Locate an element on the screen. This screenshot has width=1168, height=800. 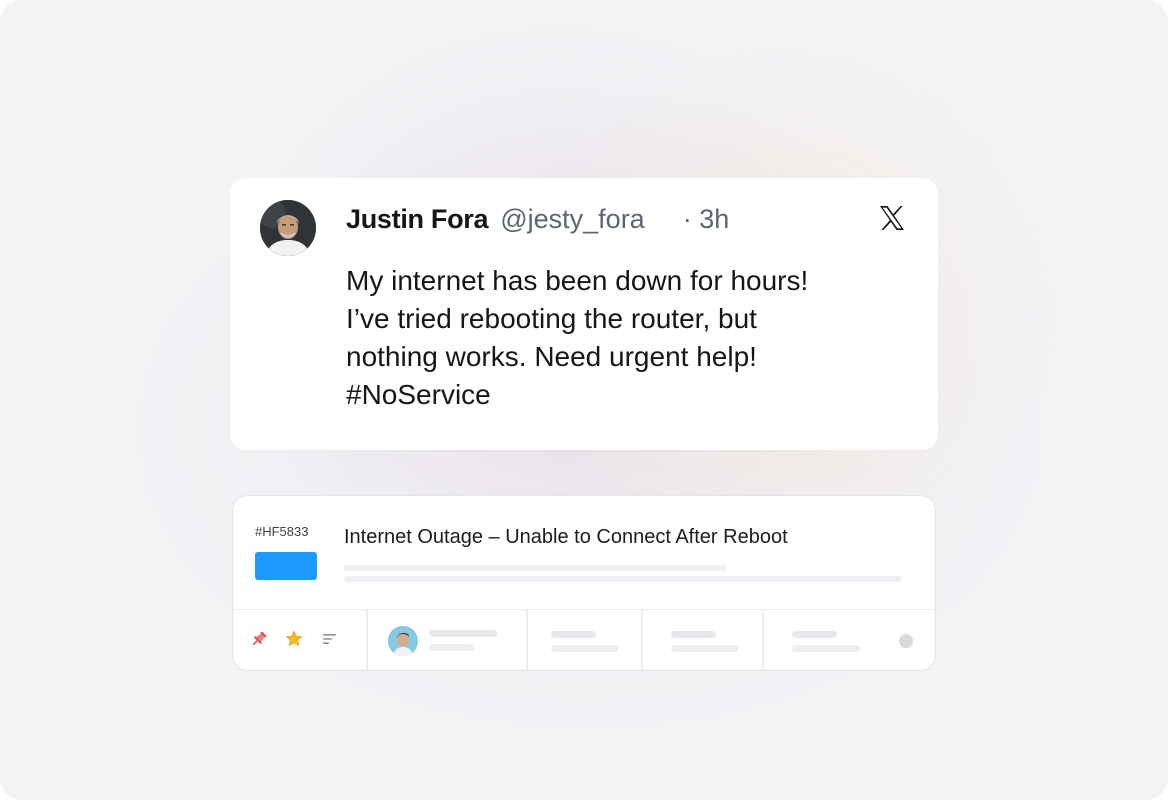
ticket-status-badge is located at coordinates (286, 566).